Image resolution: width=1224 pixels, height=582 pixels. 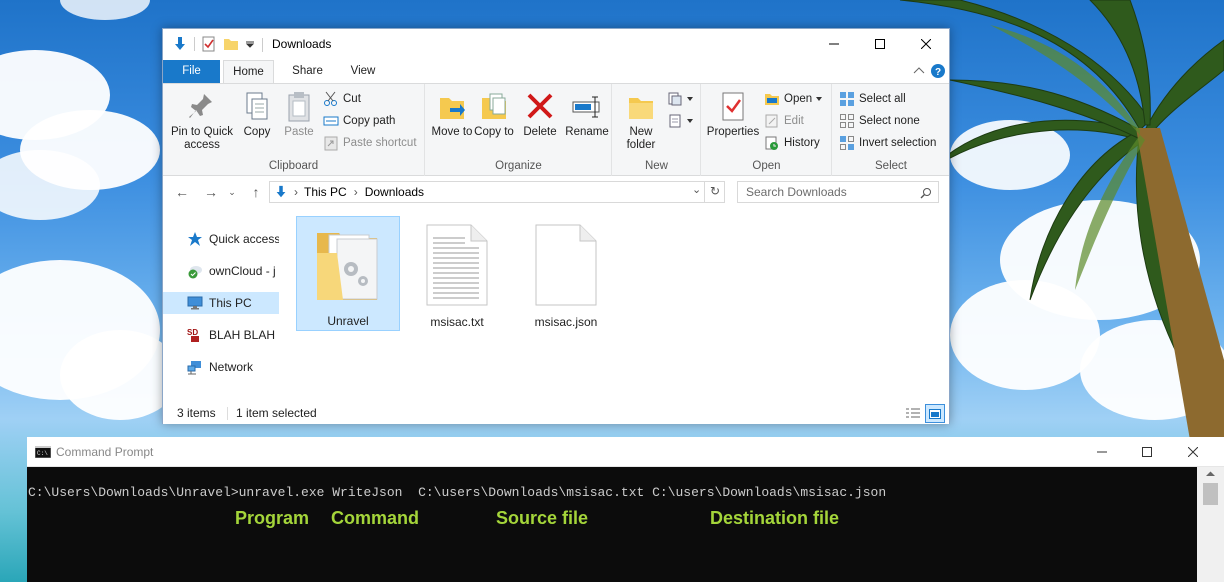 What do you see at coordinates (733, 132) in the screenshot?
I see `properties-label: Properties` at bounding box center [733, 132].